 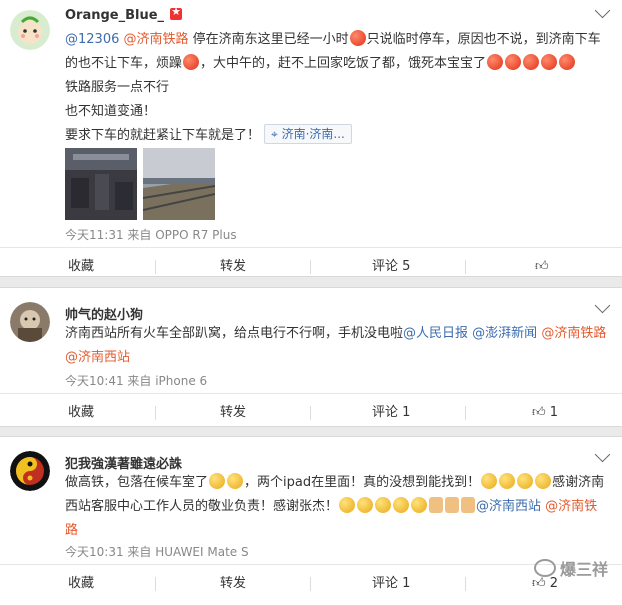 I want to click on text-line: 也不知道变通！, so click(x=111, y=111).